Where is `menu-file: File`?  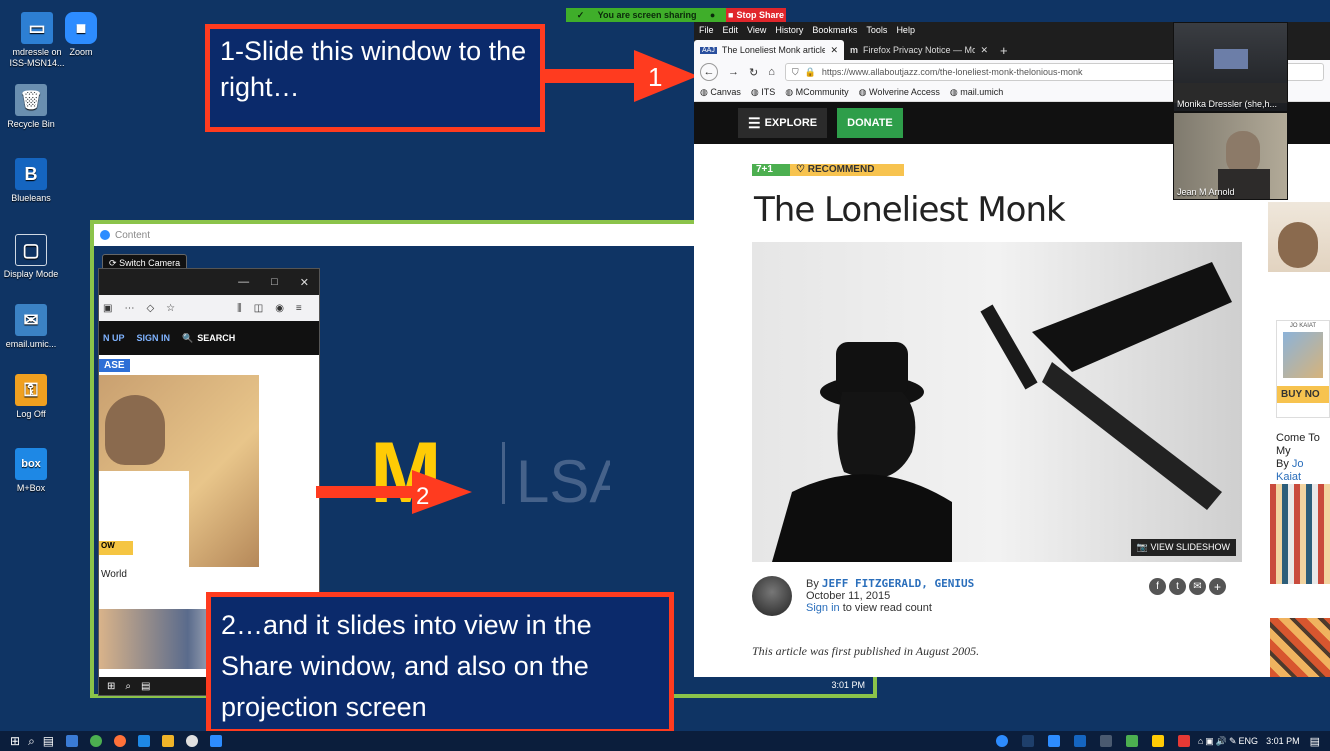 menu-file: File is located at coordinates (706, 30).